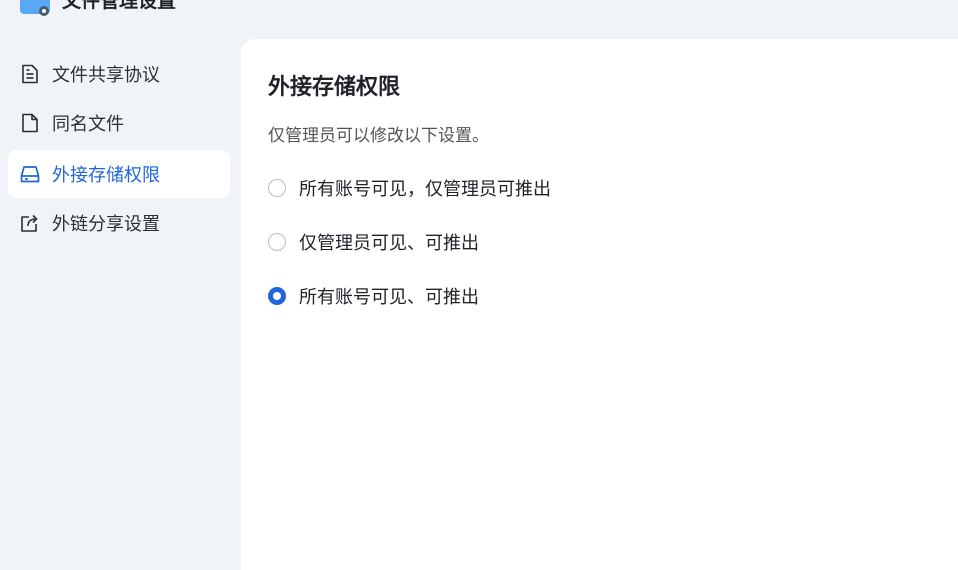 This screenshot has height=570, width=958. I want to click on page-title: 外接存储权限, so click(334, 87).